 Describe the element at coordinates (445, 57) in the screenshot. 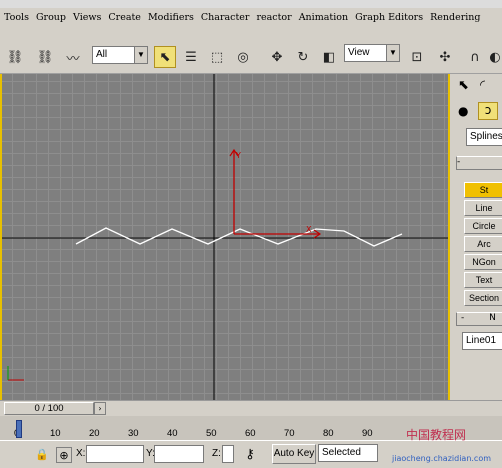

I see `select-manipulate-icon: ✣` at that location.